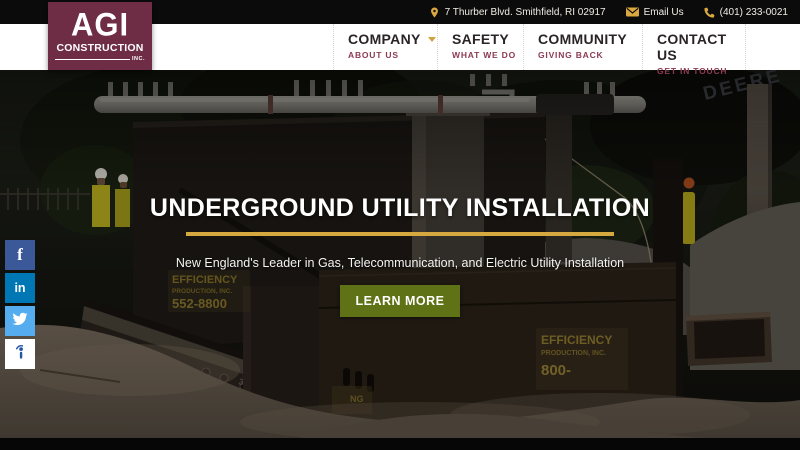 The height and width of the screenshot is (450, 800). I want to click on learn-more-button: LEARN MORE, so click(400, 301).